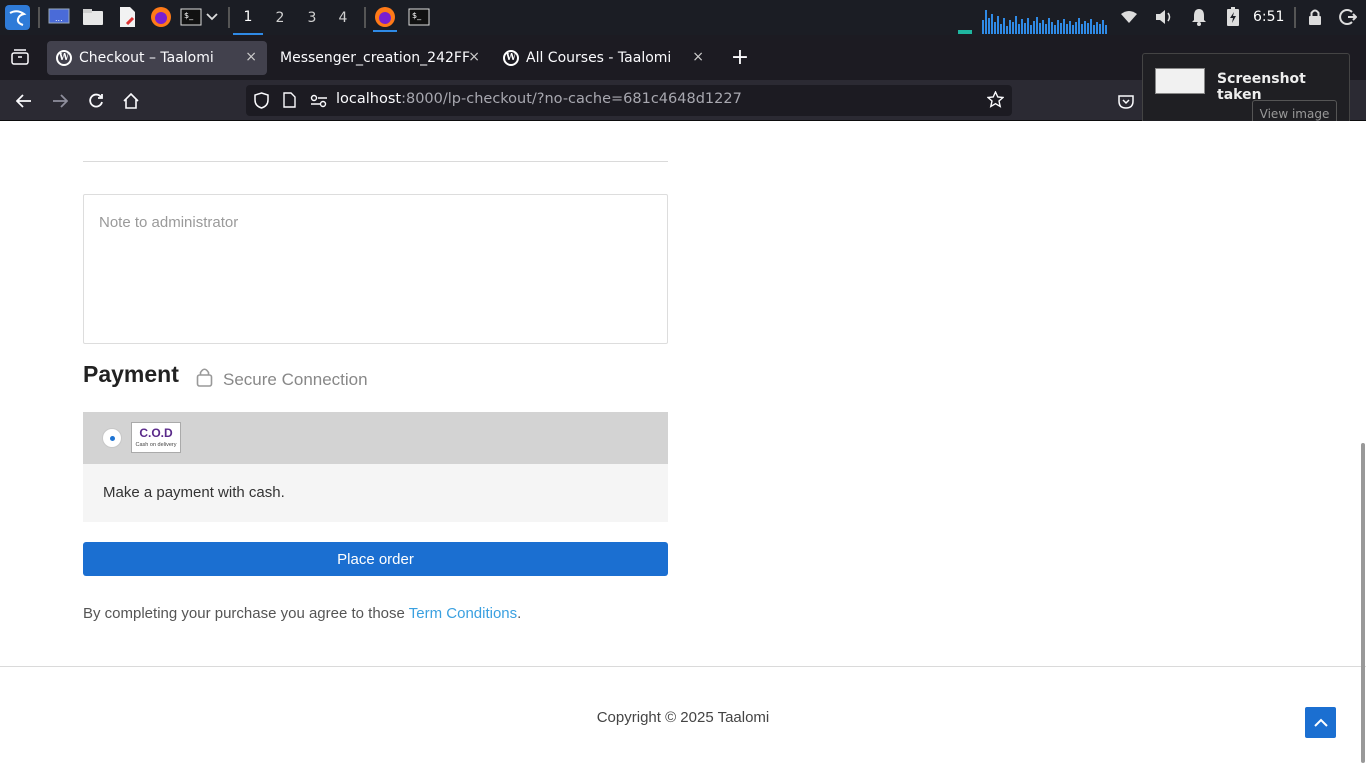 Image resolution: width=1366 pixels, height=768 pixels. Describe the element at coordinates (1315, 17) in the screenshot. I see `lock-screen-icon` at that location.